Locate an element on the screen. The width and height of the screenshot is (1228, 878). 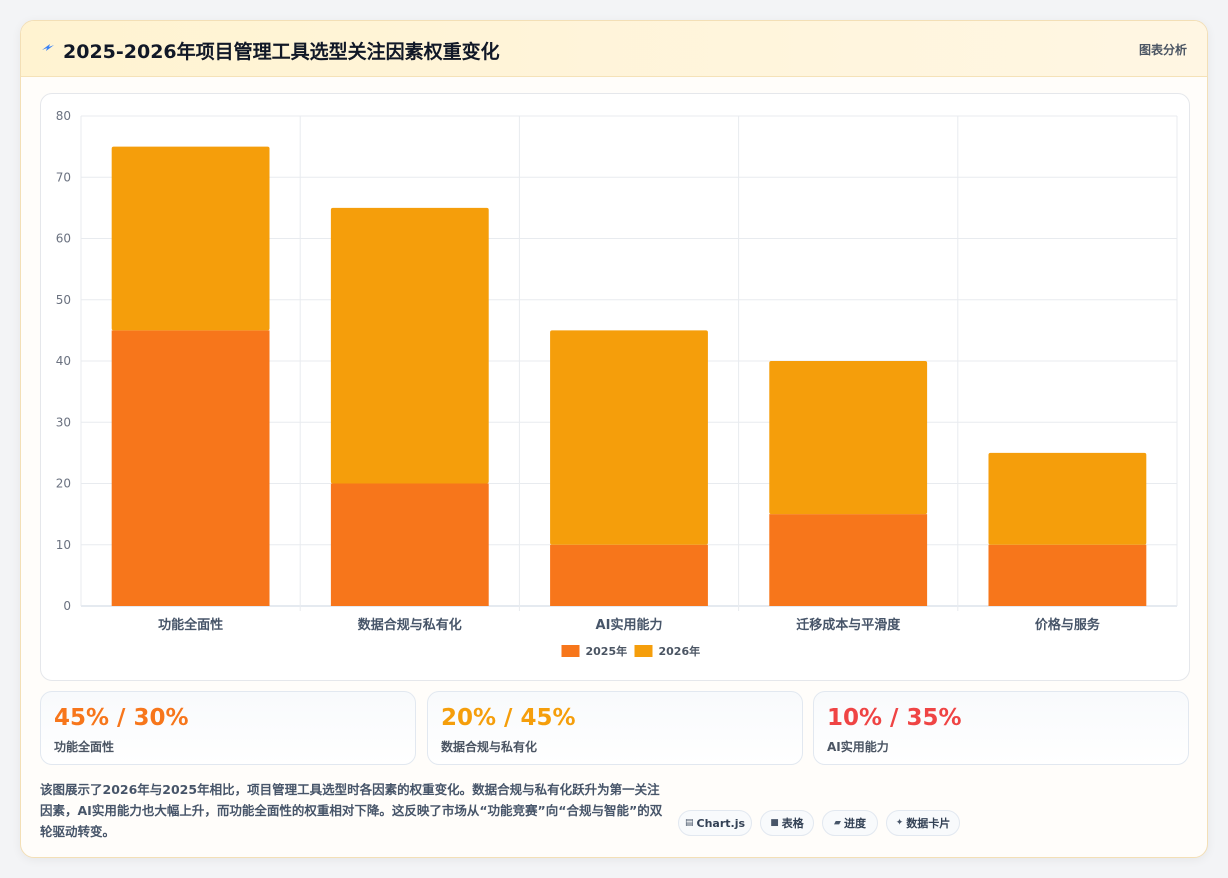
stat-card-compliance: 20% / 45% 数据合规与私有化 is located at coordinates (615, 728).